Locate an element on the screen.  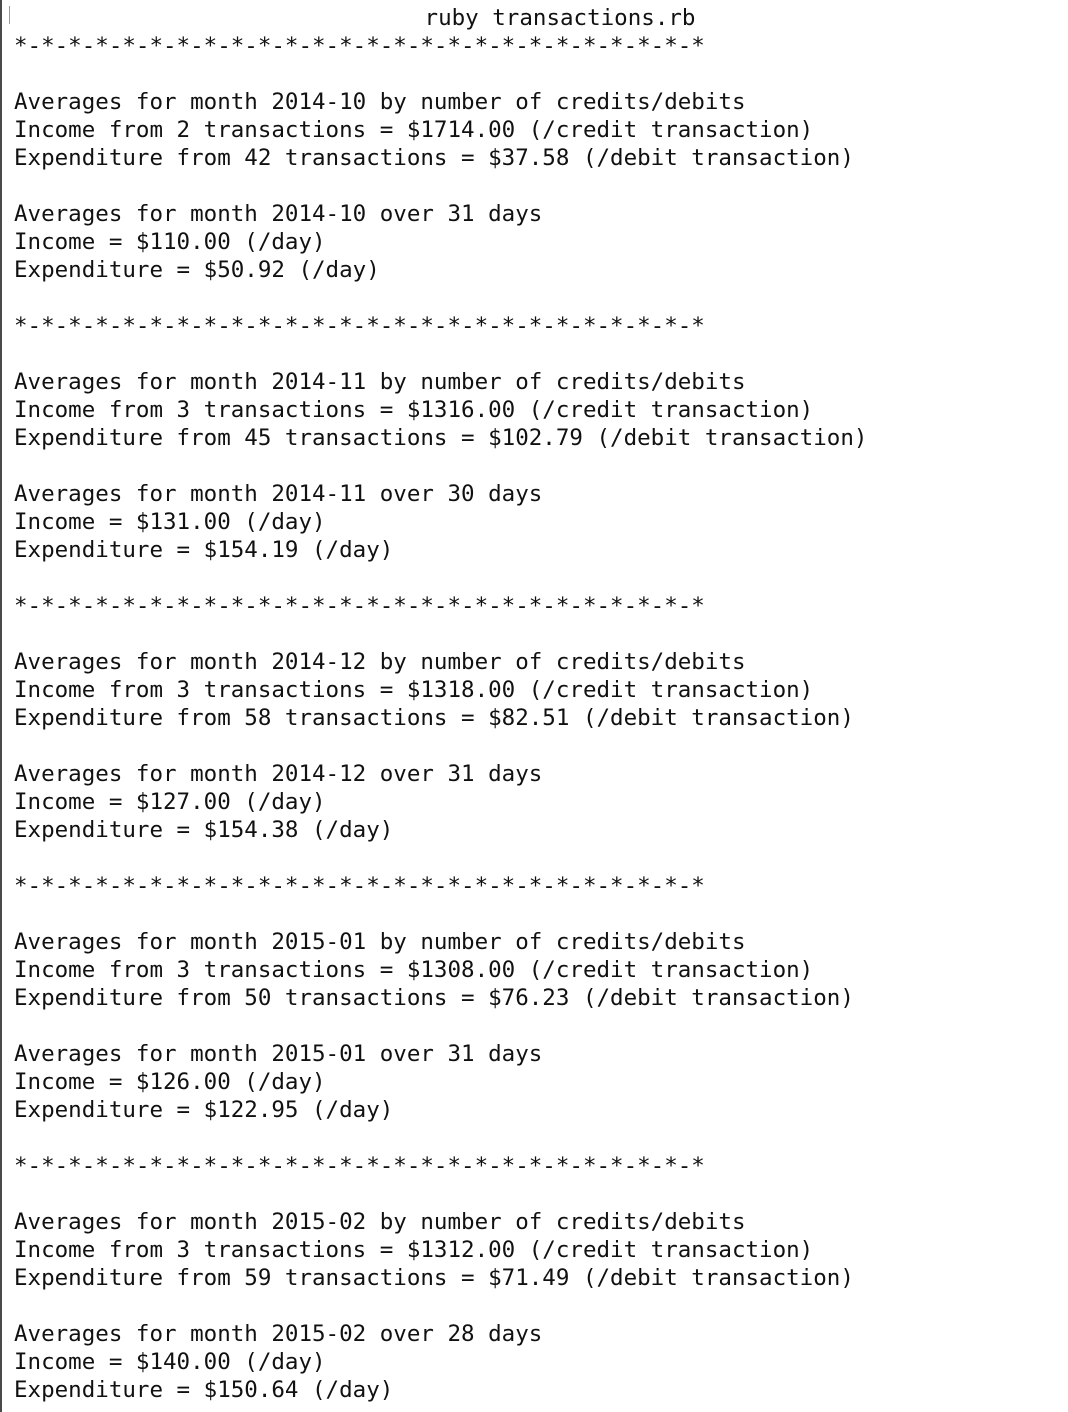
output-line: Expenditure = $154.38 (/day) is located at coordinates (204, 830).